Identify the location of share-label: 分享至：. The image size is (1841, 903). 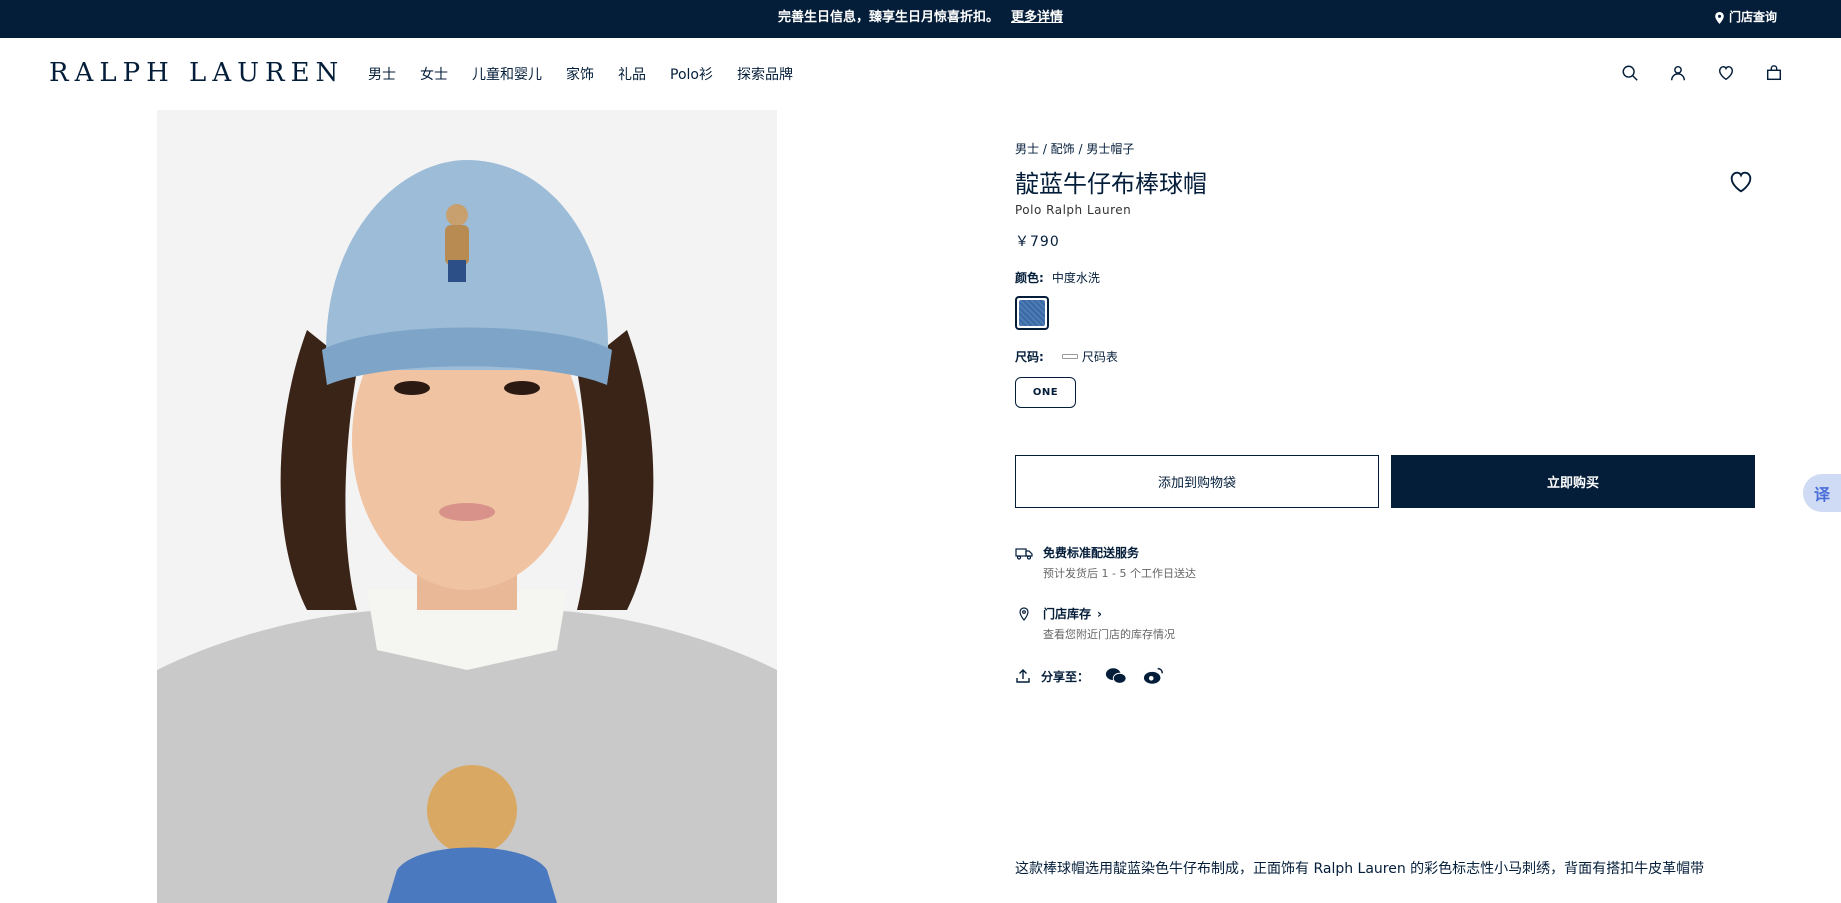
(1065, 676).